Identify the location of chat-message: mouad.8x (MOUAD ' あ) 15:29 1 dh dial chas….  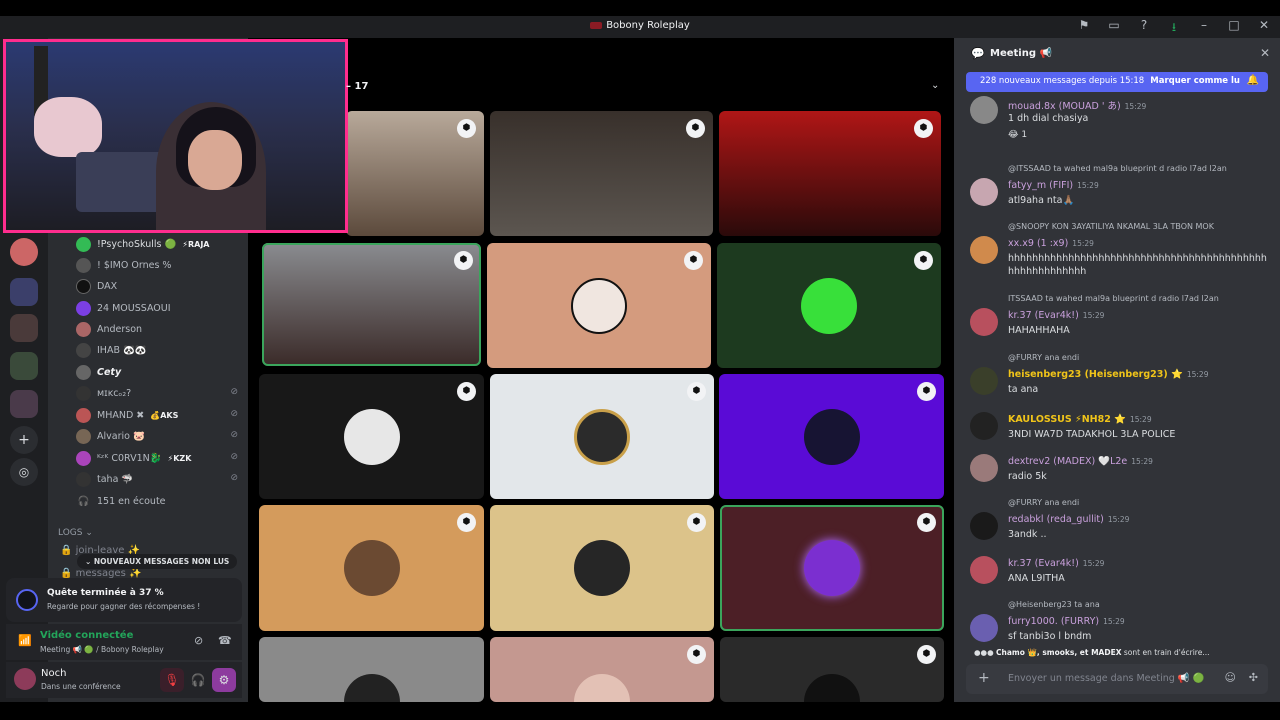
(1117, 121).